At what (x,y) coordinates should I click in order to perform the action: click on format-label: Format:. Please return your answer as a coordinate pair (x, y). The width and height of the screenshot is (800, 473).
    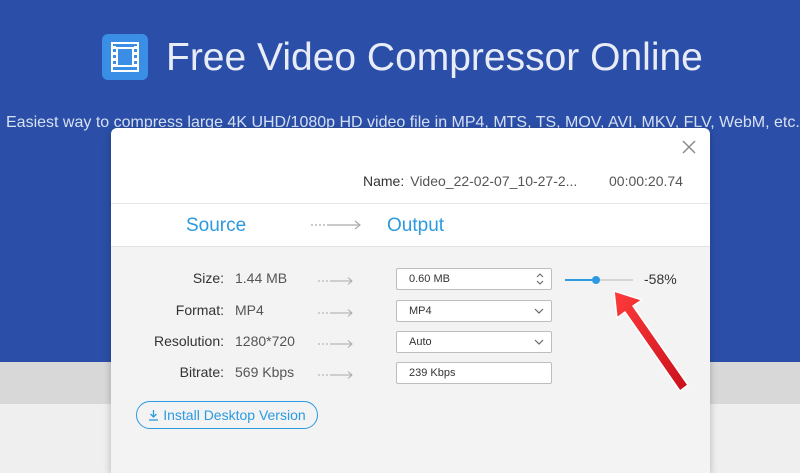
    Looking at the image, I should click on (199, 310).